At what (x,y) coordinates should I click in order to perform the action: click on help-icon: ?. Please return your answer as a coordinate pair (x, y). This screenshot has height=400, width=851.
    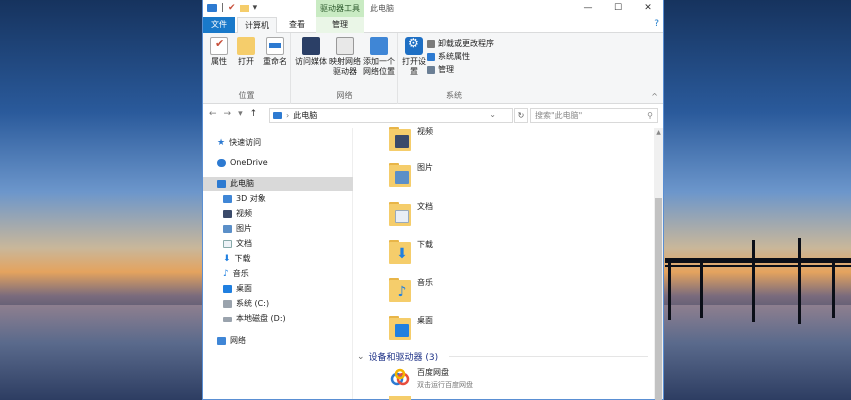
    Looking at the image, I should click on (656, 24).